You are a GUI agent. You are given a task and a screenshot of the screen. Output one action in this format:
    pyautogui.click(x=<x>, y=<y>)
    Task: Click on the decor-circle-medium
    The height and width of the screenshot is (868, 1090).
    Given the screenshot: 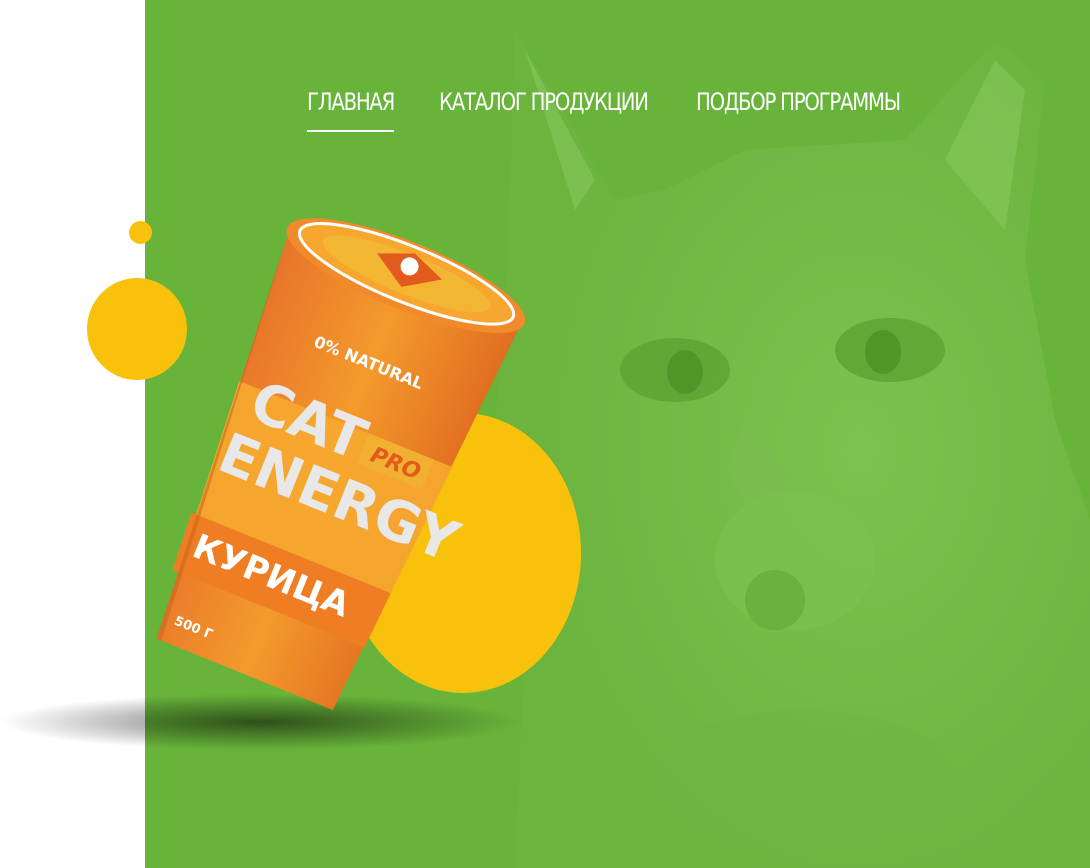 What is the action you would take?
    pyautogui.click(x=137, y=329)
    